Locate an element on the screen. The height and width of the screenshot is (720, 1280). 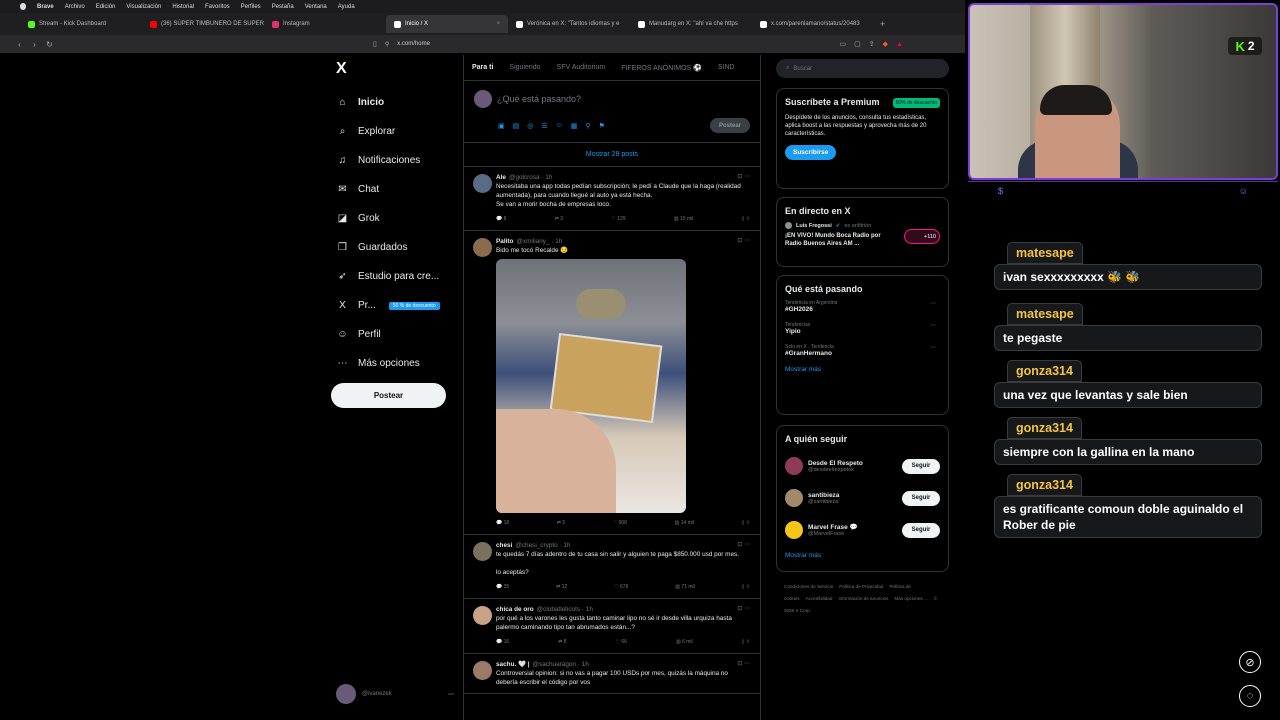
follow-item: Desde El Respeto @desdeelrespetok Seguir is located at coordinates (862, 466).